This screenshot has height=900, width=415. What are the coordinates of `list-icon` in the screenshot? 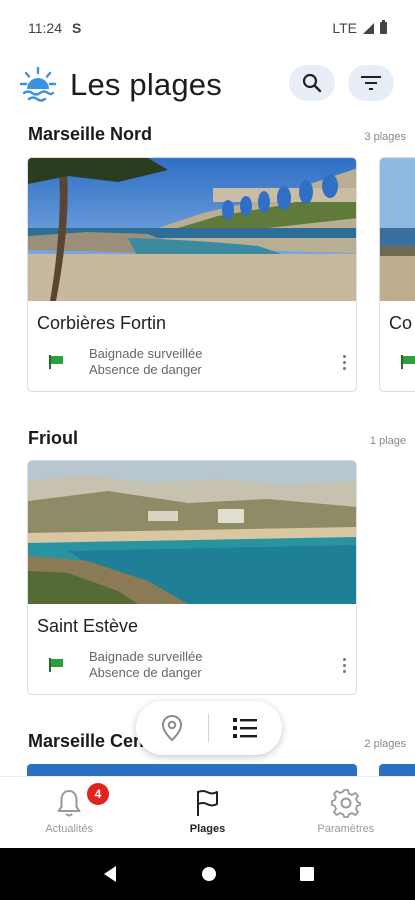 It's located at (245, 728).